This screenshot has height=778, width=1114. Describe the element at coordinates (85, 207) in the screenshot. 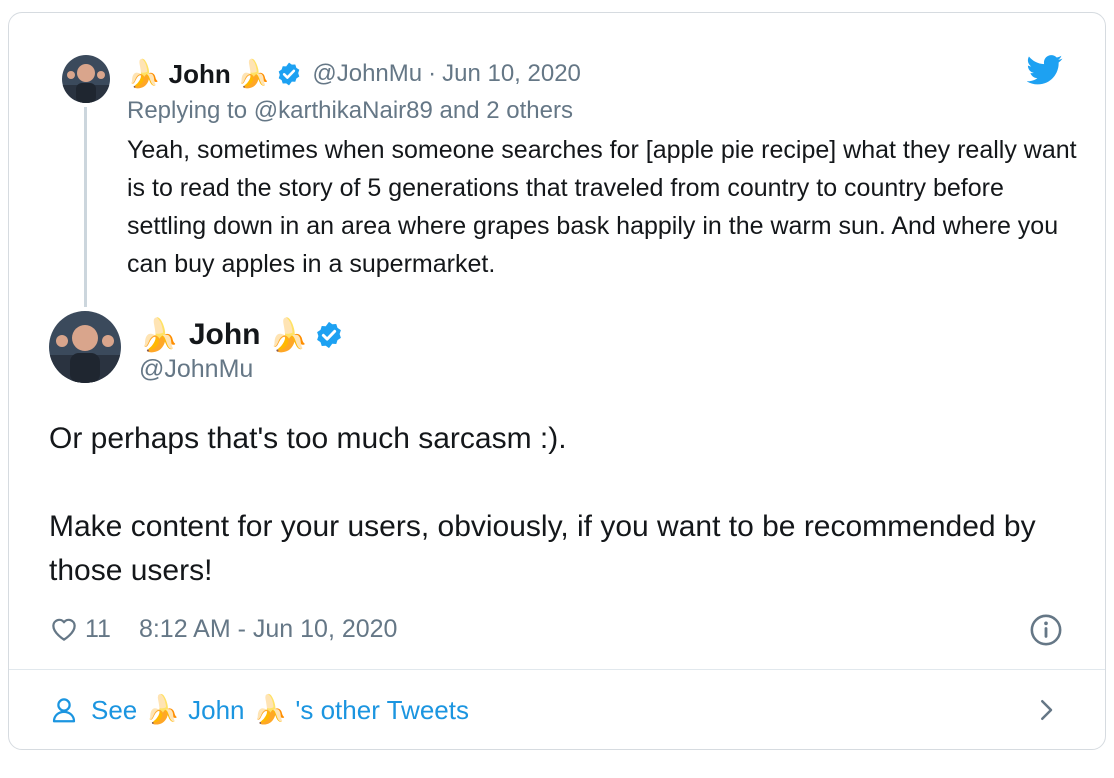

I see `thread-connector-line` at that location.